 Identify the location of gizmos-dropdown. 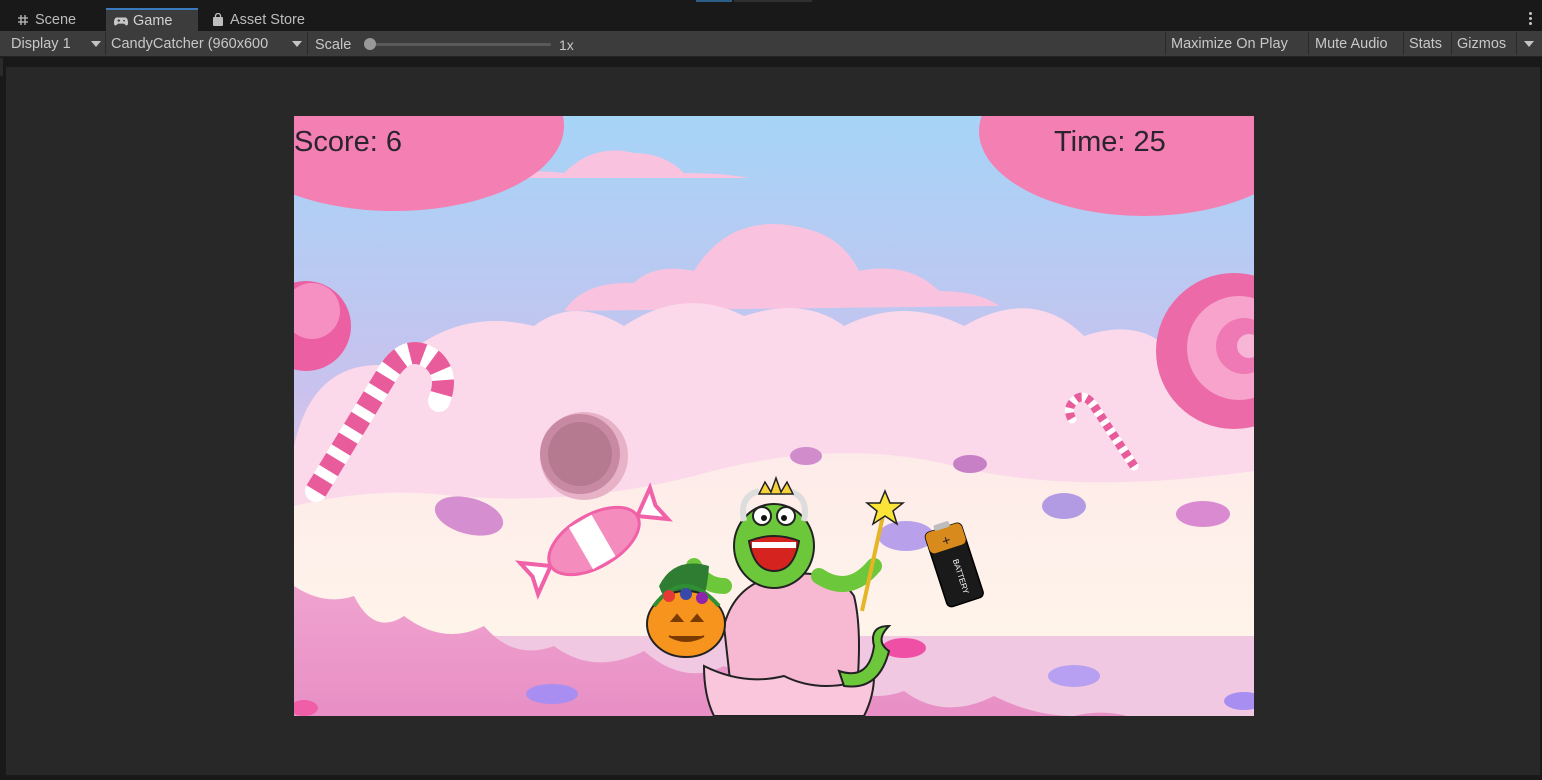
(1529, 43).